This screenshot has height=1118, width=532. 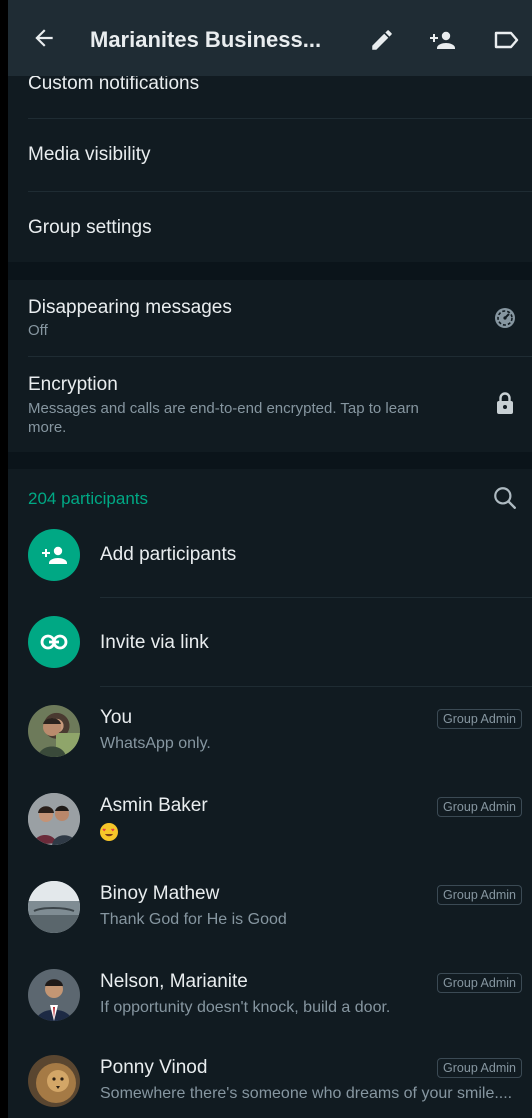 What do you see at coordinates (47, 427) in the screenshot?
I see `encryption-description-line2: more.` at bounding box center [47, 427].